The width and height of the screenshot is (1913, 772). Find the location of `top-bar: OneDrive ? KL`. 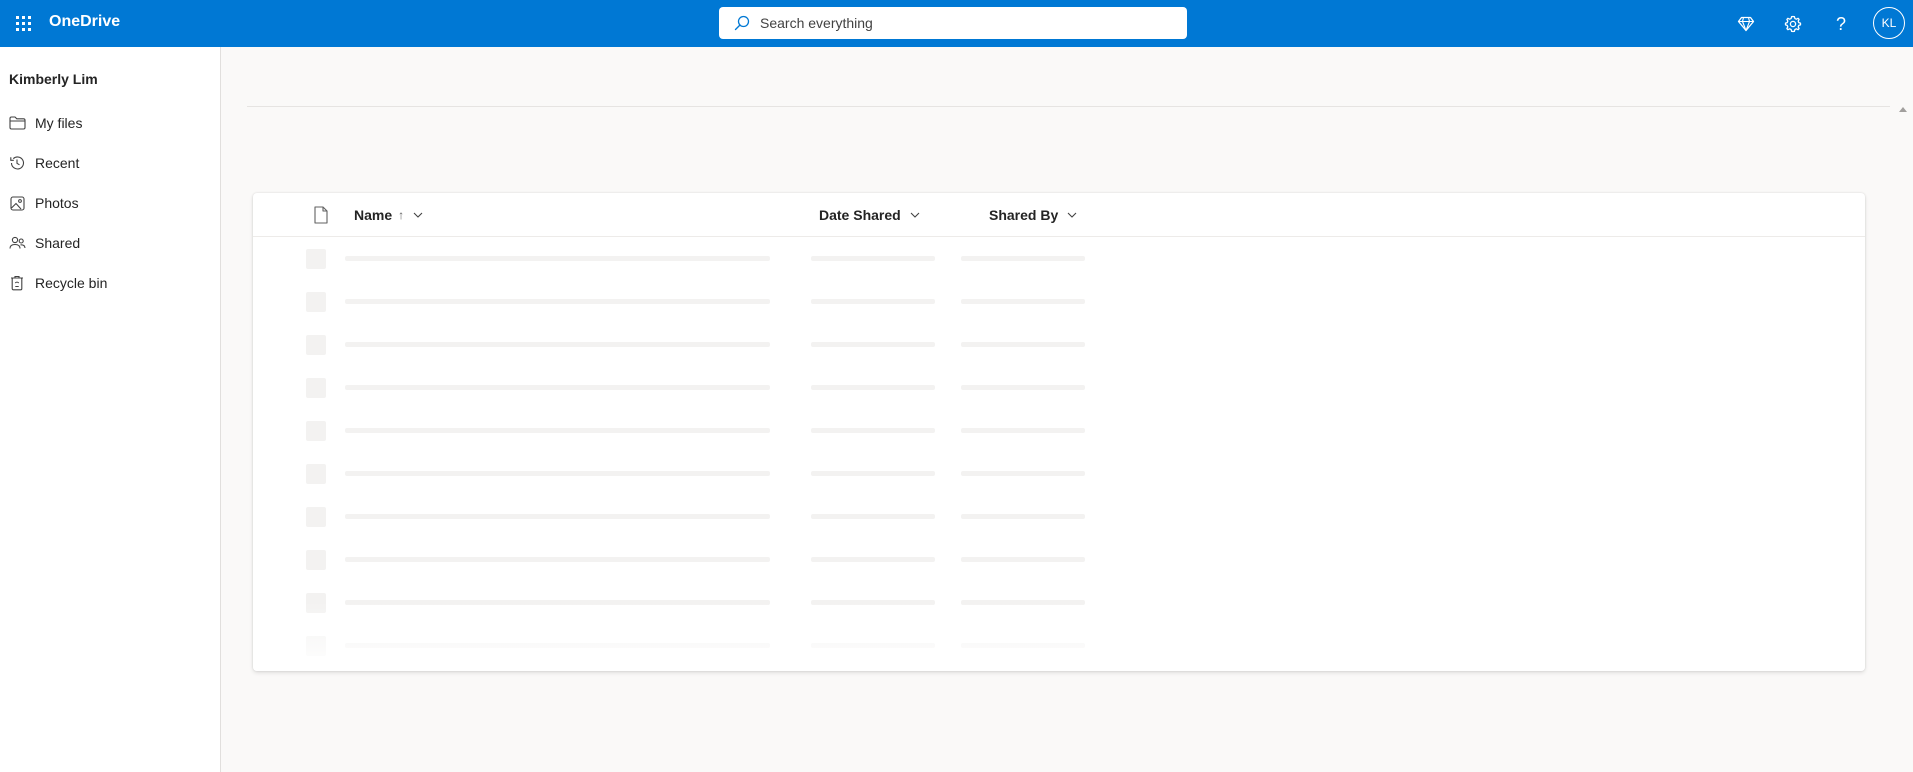

top-bar: OneDrive ? KL is located at coordinates (956, 23).